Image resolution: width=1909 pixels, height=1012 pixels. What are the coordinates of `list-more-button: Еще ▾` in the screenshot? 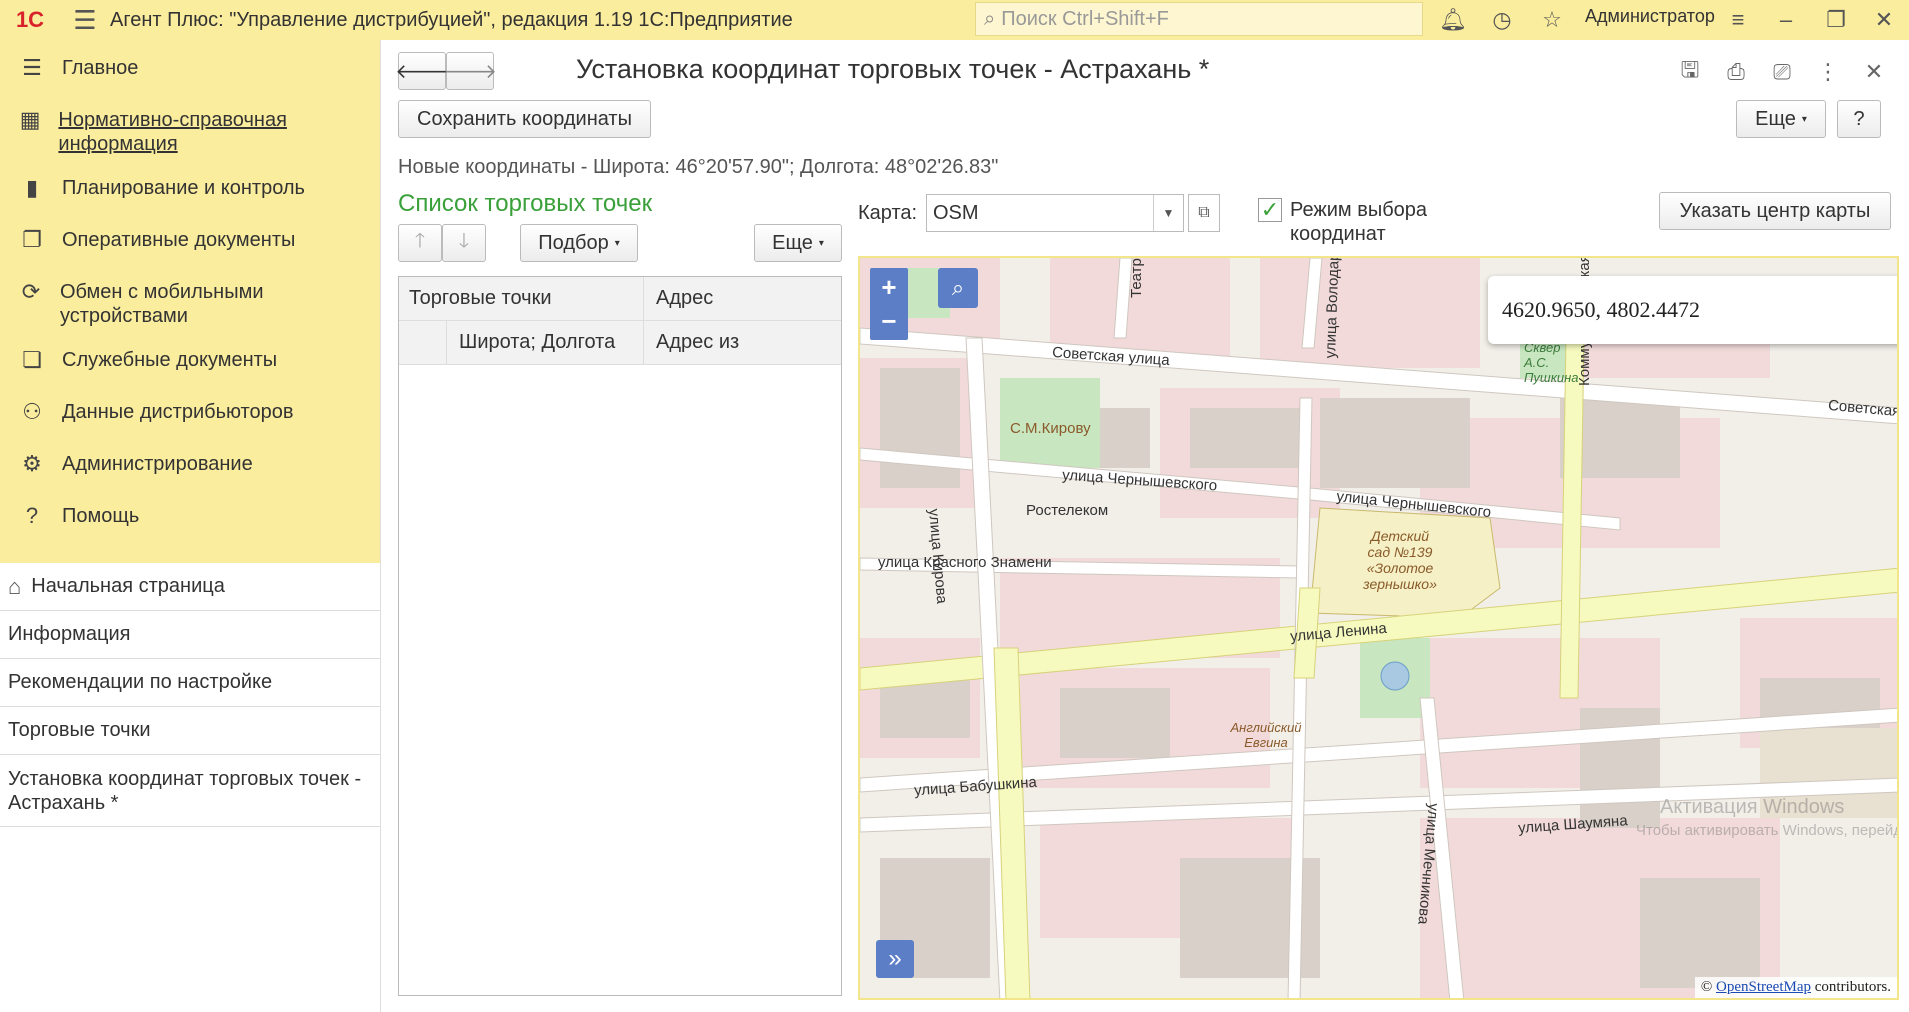 It's located at (798, 243).